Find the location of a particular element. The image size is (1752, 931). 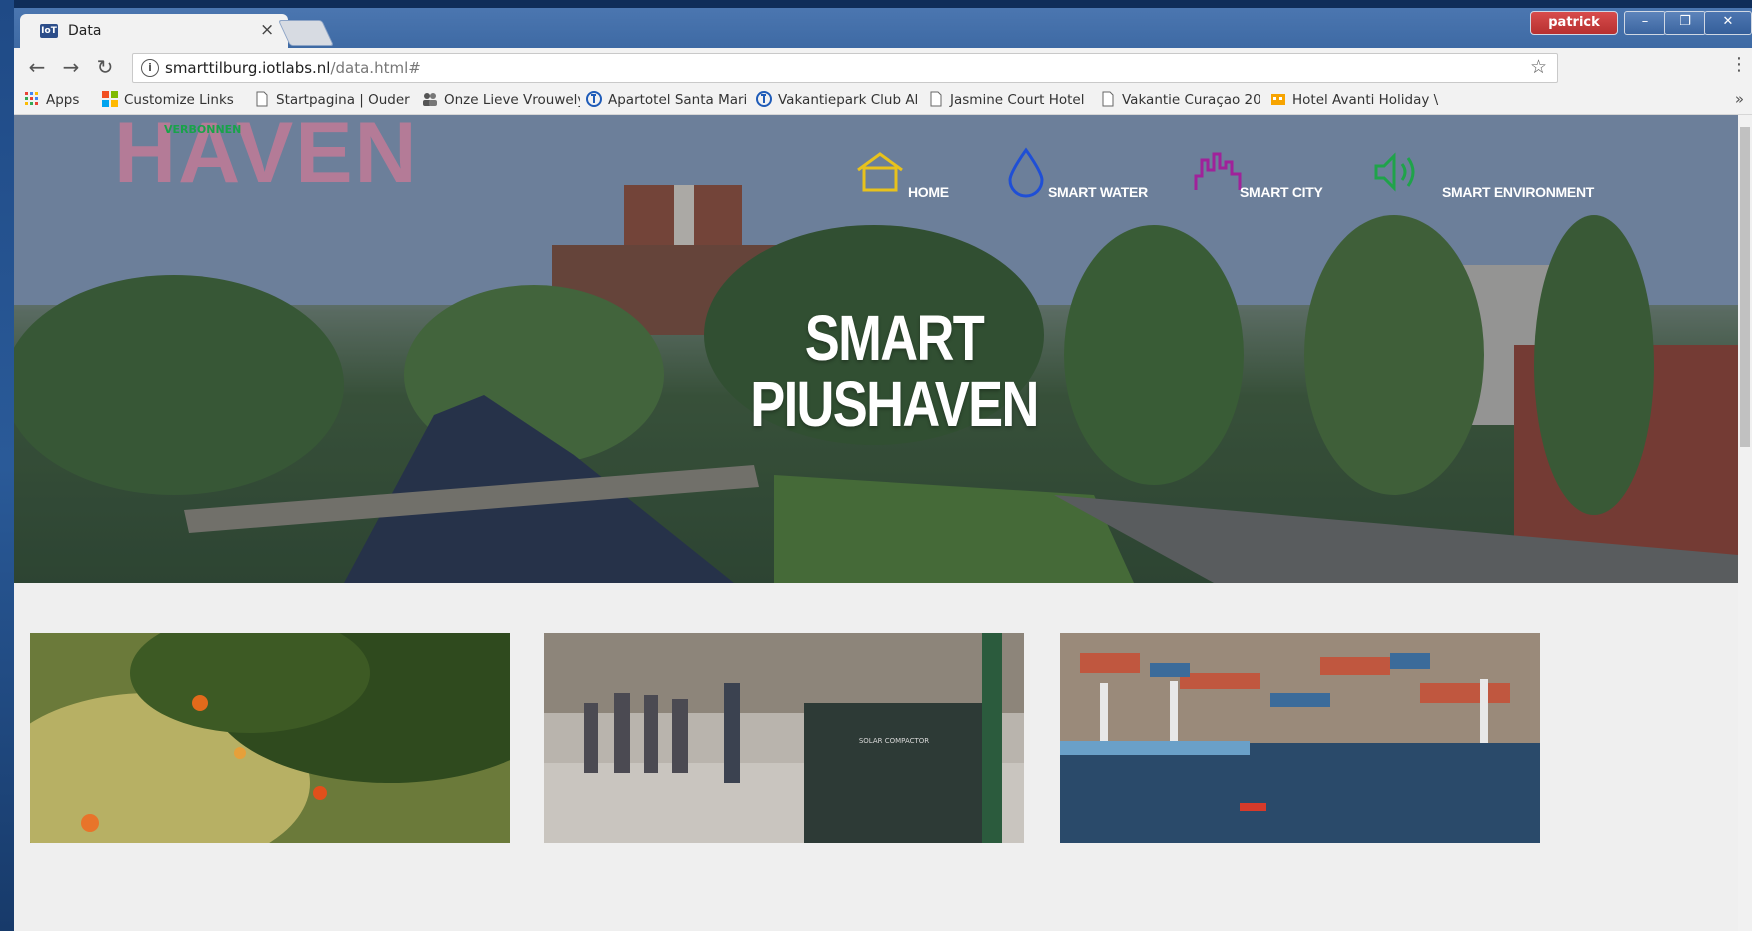

desktop-left-edge is located at coordinates (7, 465).